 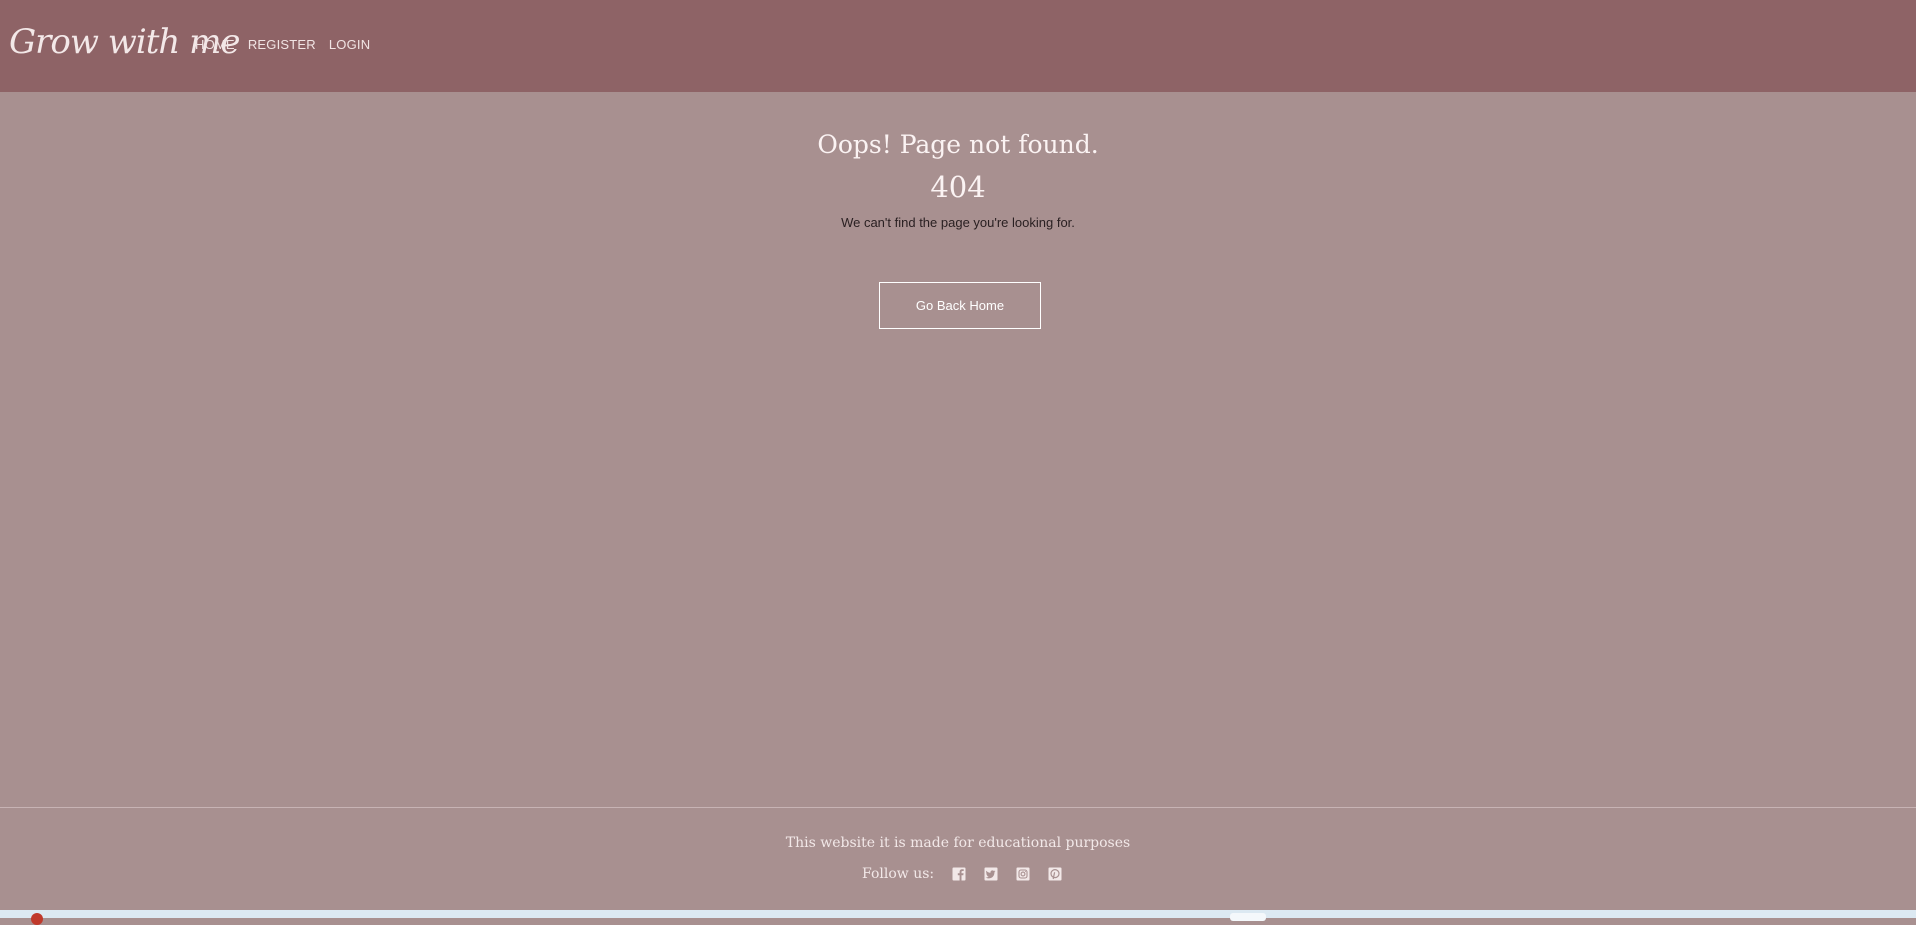 I want to click on instagram-icon, so click(x=1023, y=874).